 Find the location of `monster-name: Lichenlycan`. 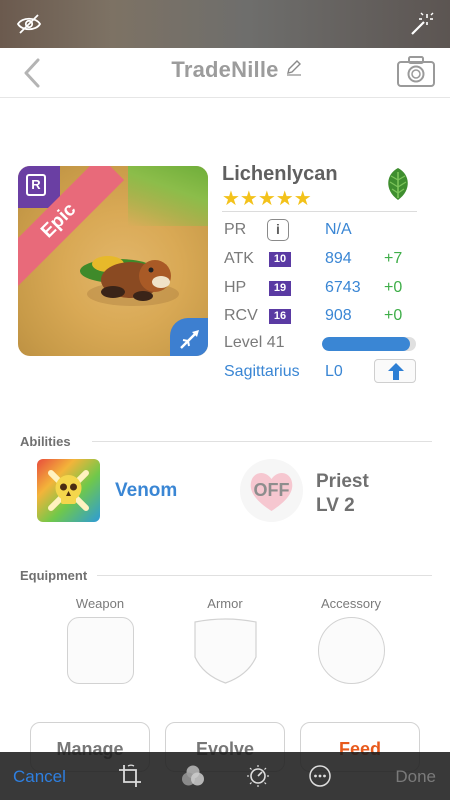

monster-name: Lichenlycan is located at coordinates (280, 174).